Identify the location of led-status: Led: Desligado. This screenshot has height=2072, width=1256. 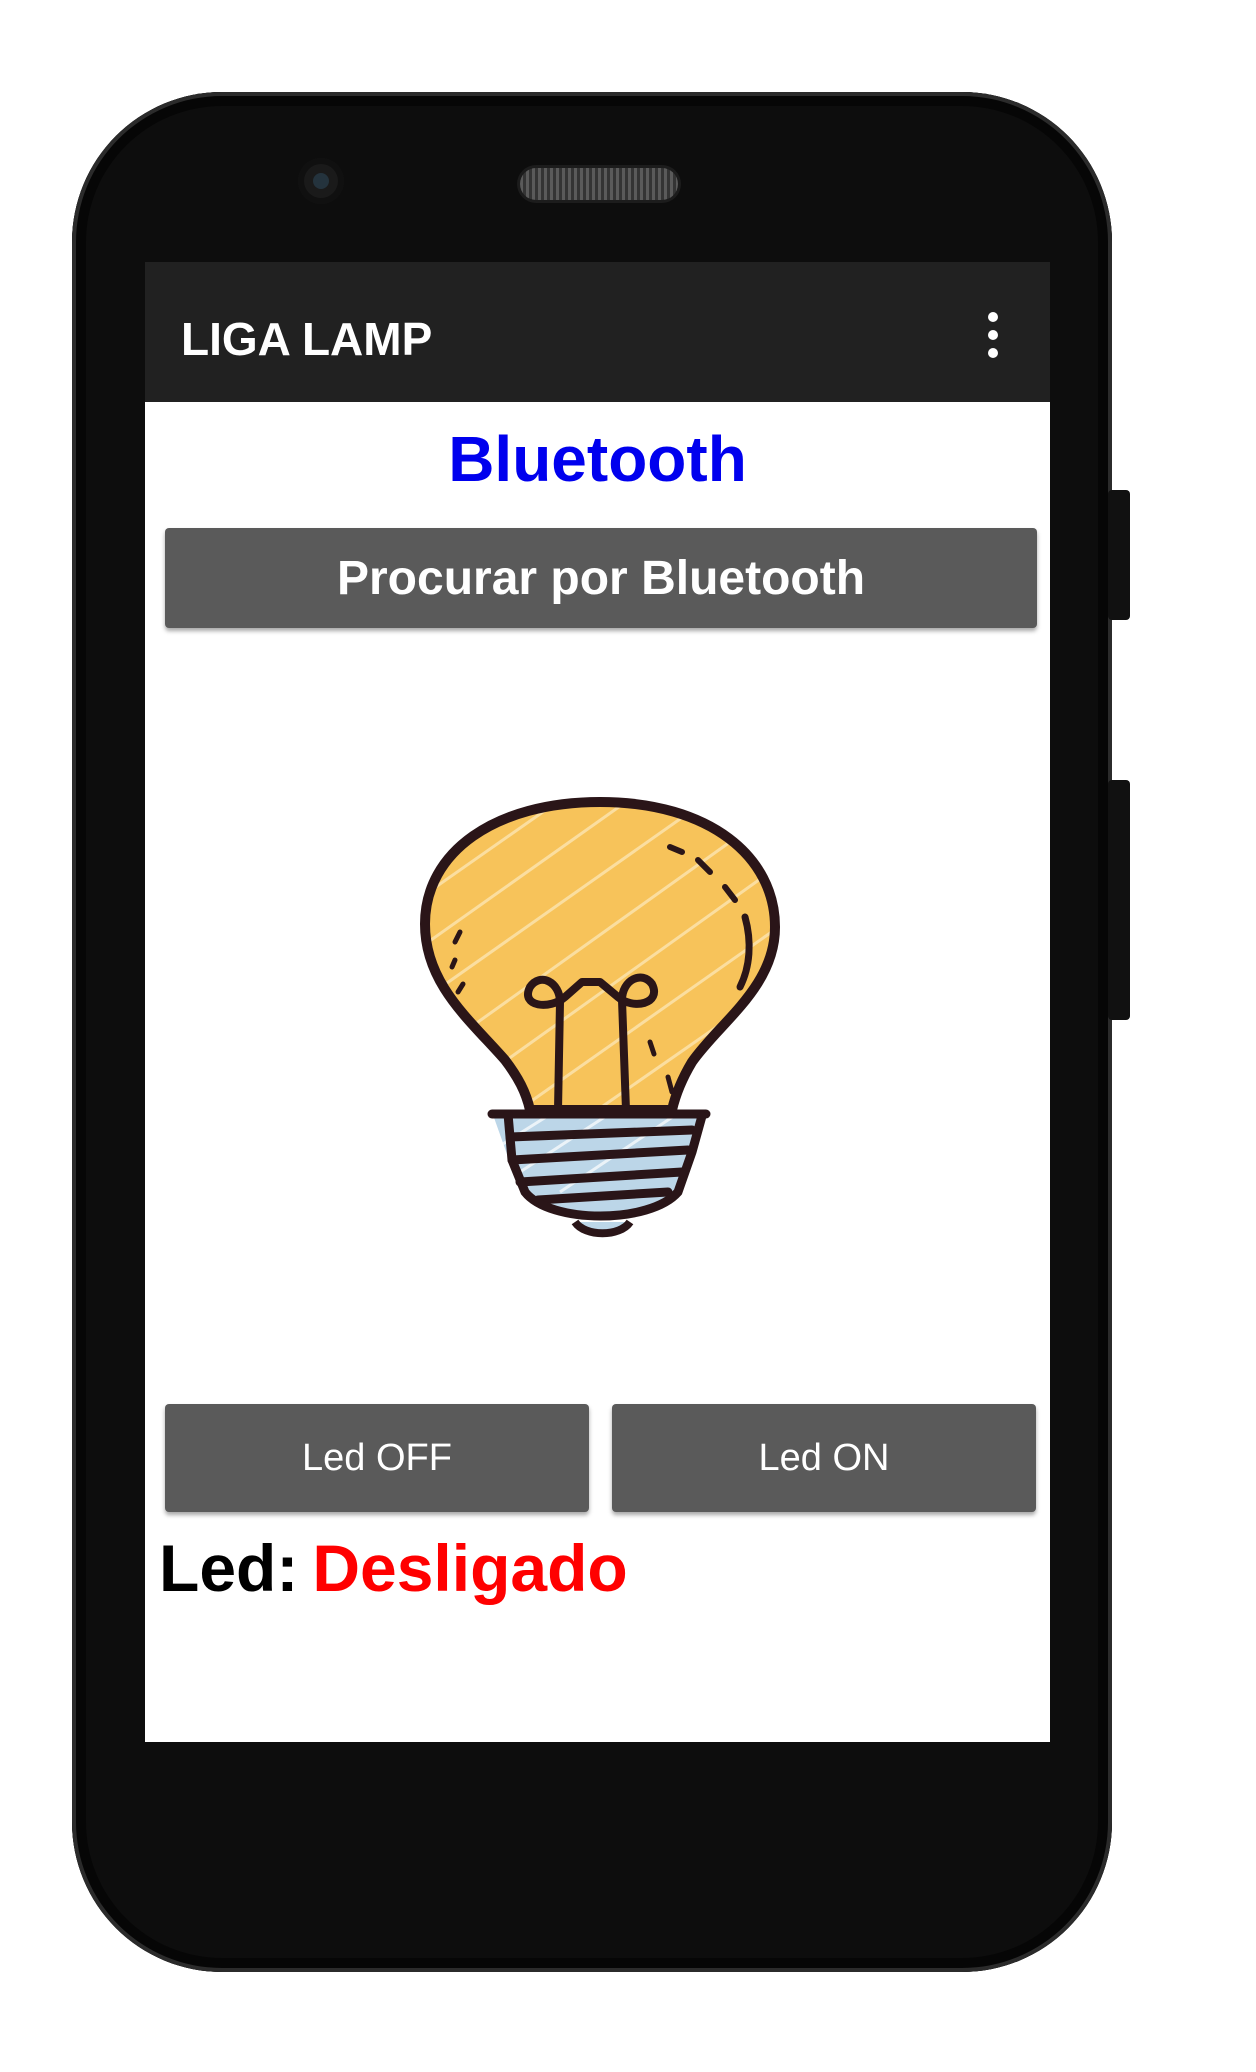
(393, 1568).